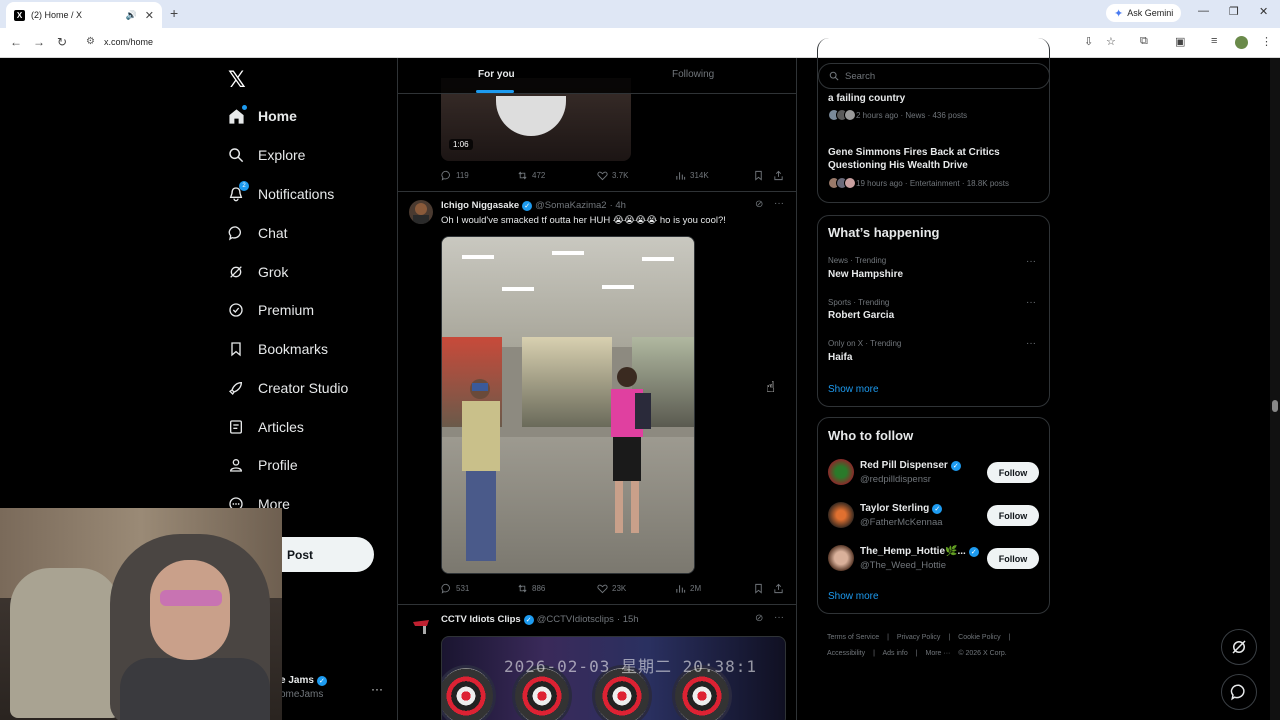 The width and height of the screenshot is (1280, 720). I want to click on search-placeholder: Search, so click(860, 76).